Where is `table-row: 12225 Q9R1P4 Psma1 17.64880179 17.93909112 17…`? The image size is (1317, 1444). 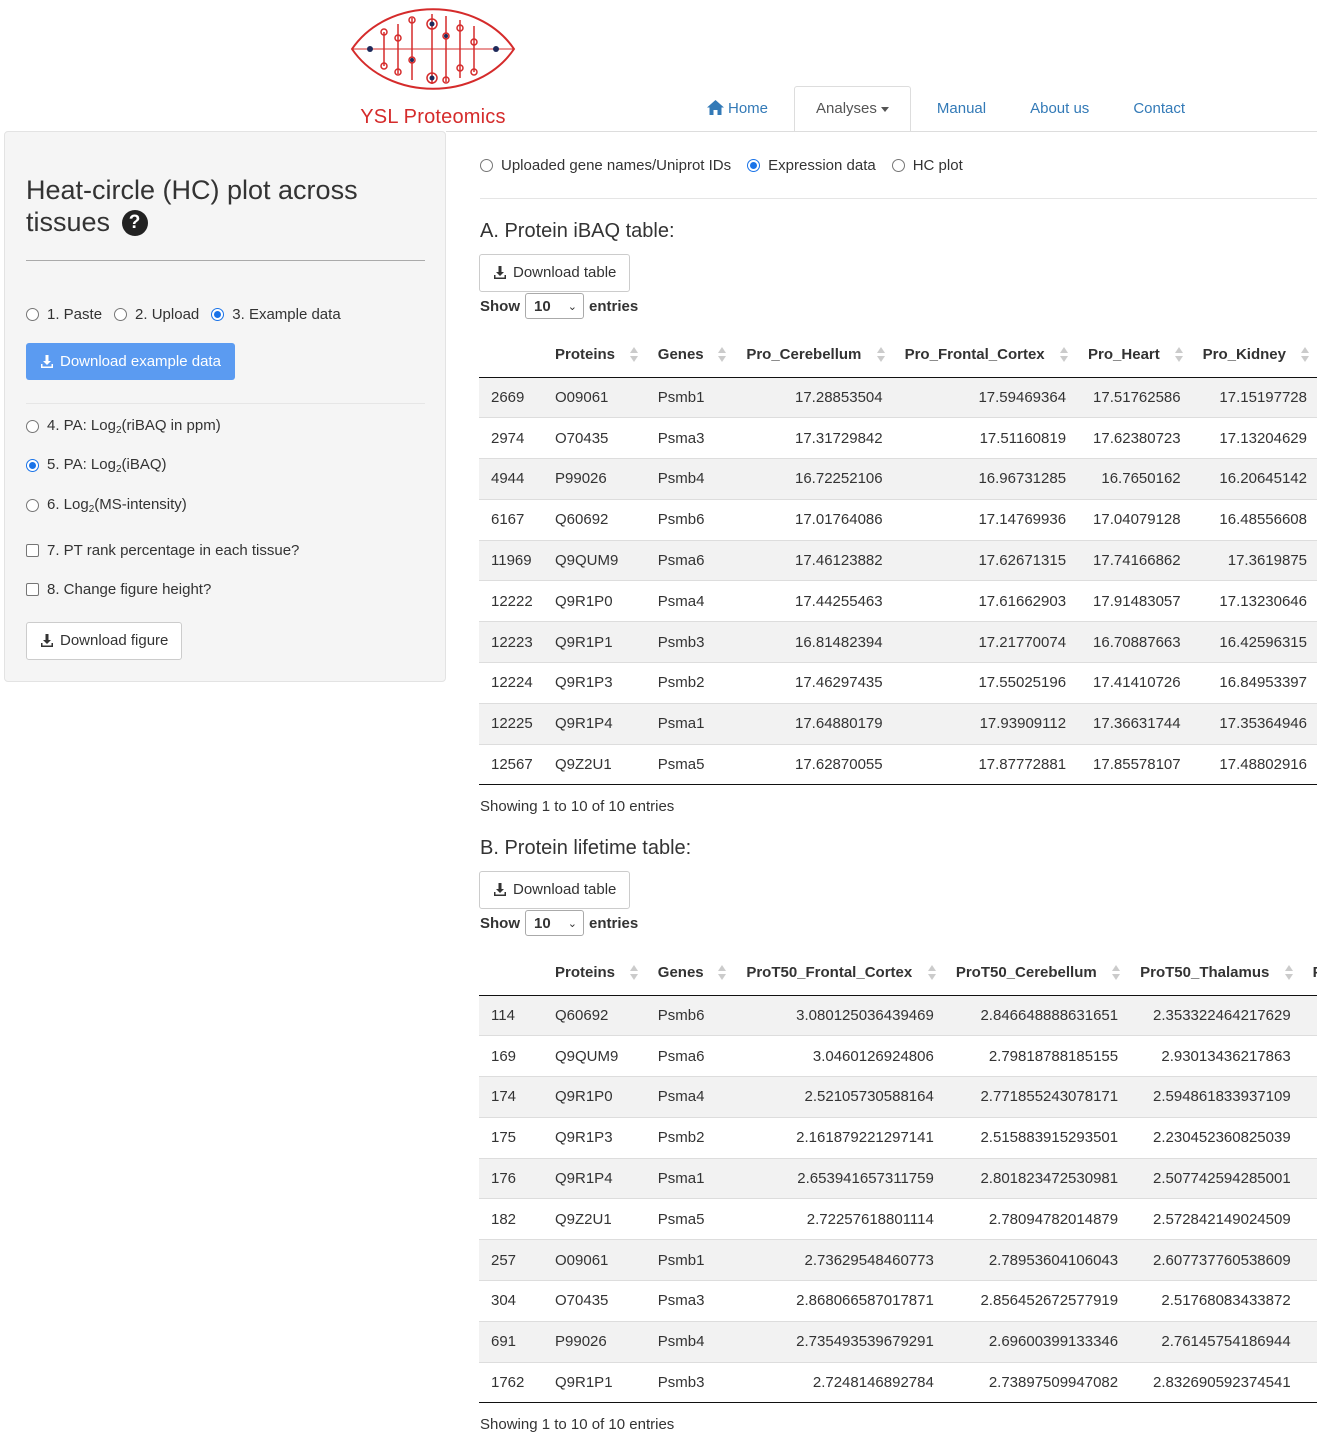 table-row: 12225 Q9R1P4 Psma1 17.64880179 17.93909112 17… is located at coordinates (898, 723).